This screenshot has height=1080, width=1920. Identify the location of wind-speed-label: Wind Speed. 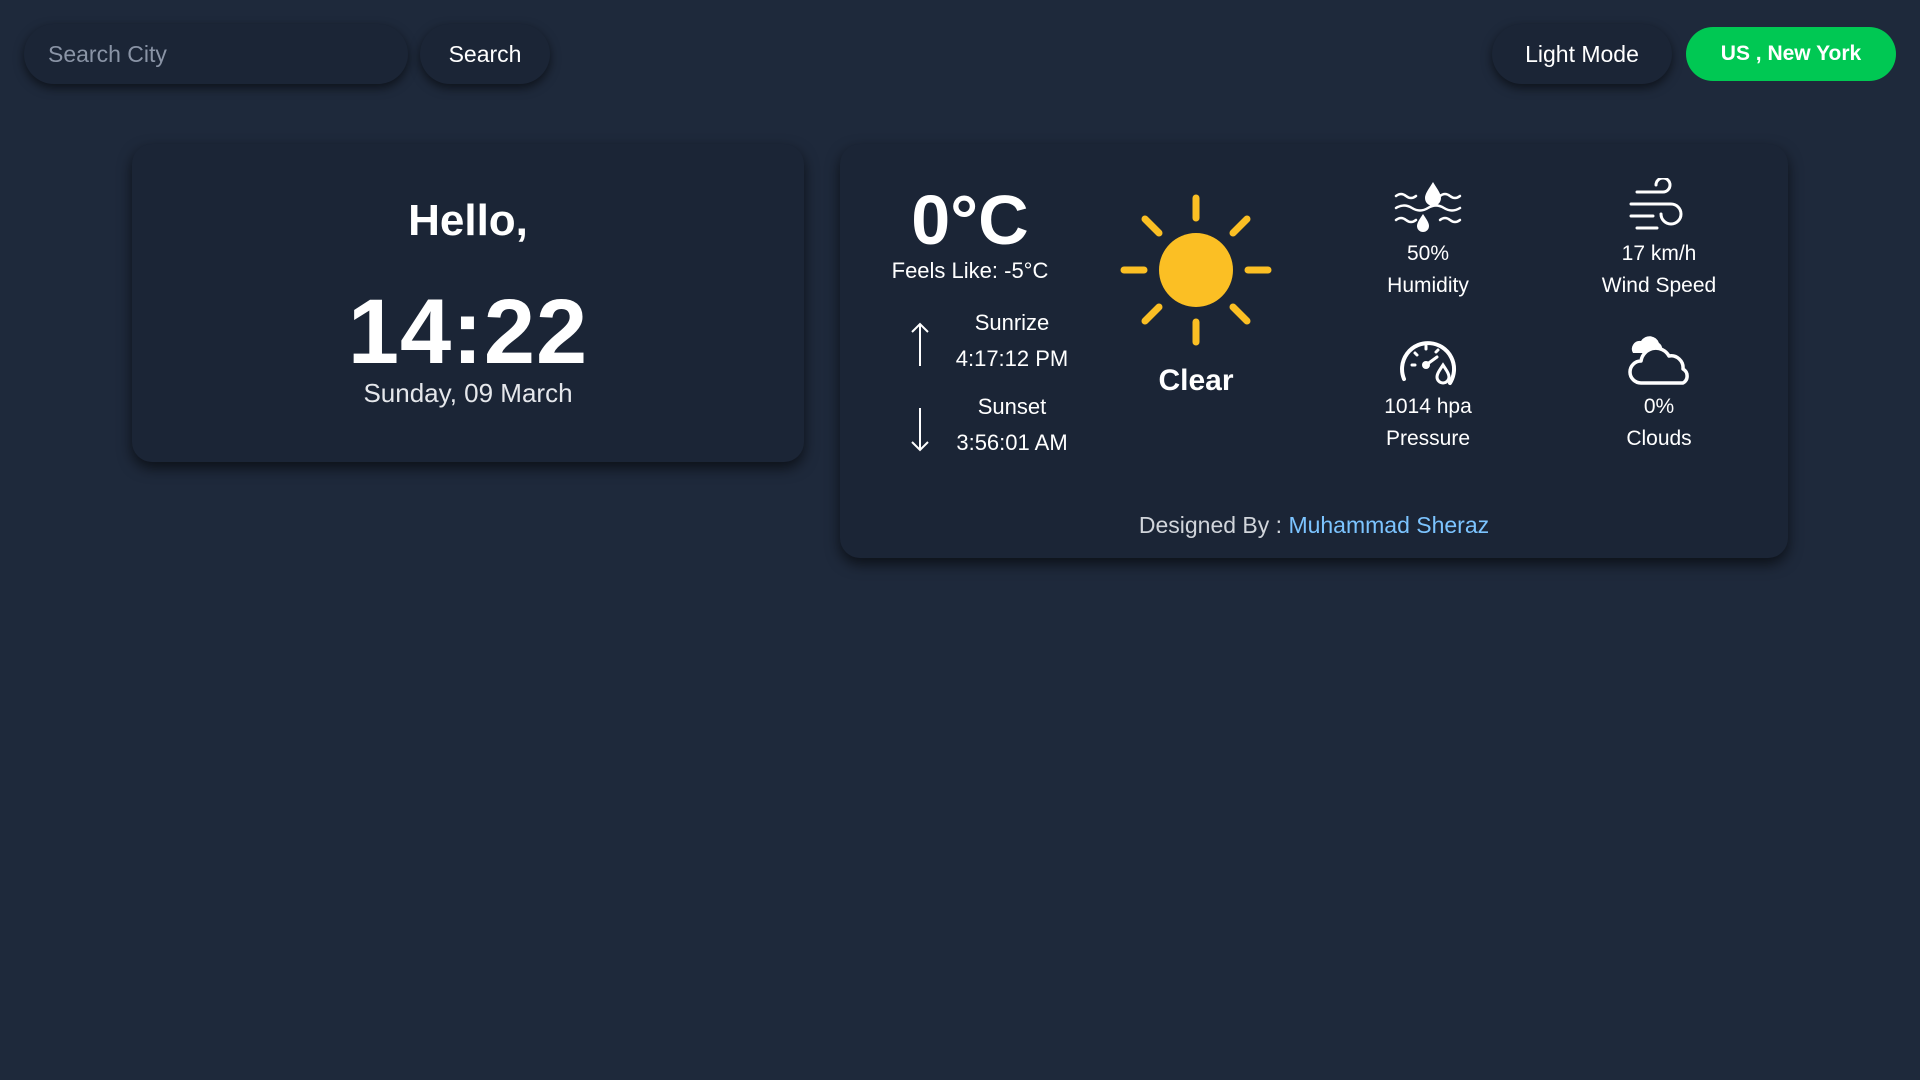
(1659, 285).